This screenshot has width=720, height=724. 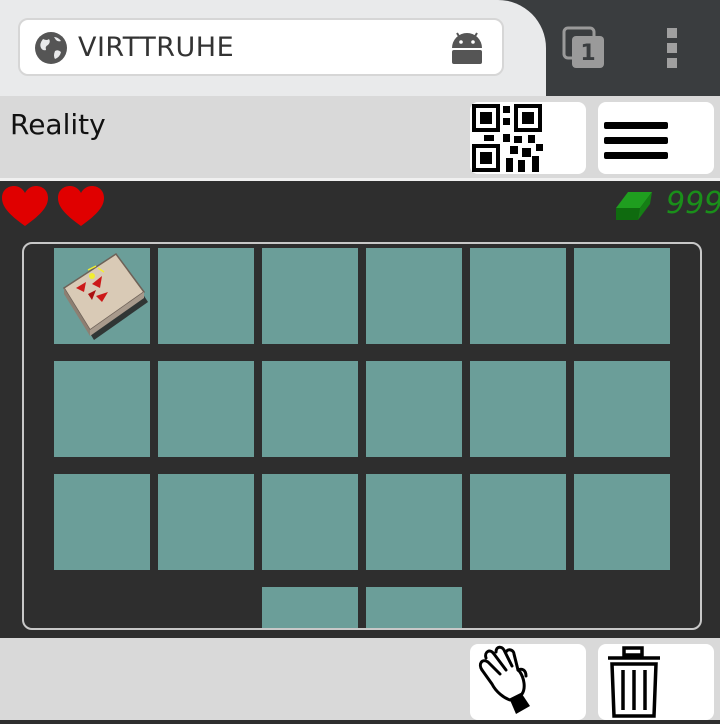 I want to click on browser-tab: VIRTTRUHE, so click(x=273, y=48).